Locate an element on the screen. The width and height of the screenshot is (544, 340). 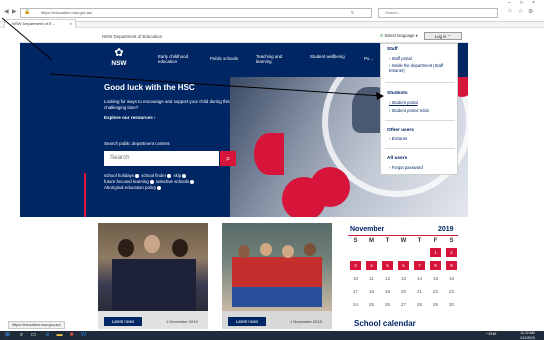
nav-public-schools: Public schools is located at coordinates (233, 58).